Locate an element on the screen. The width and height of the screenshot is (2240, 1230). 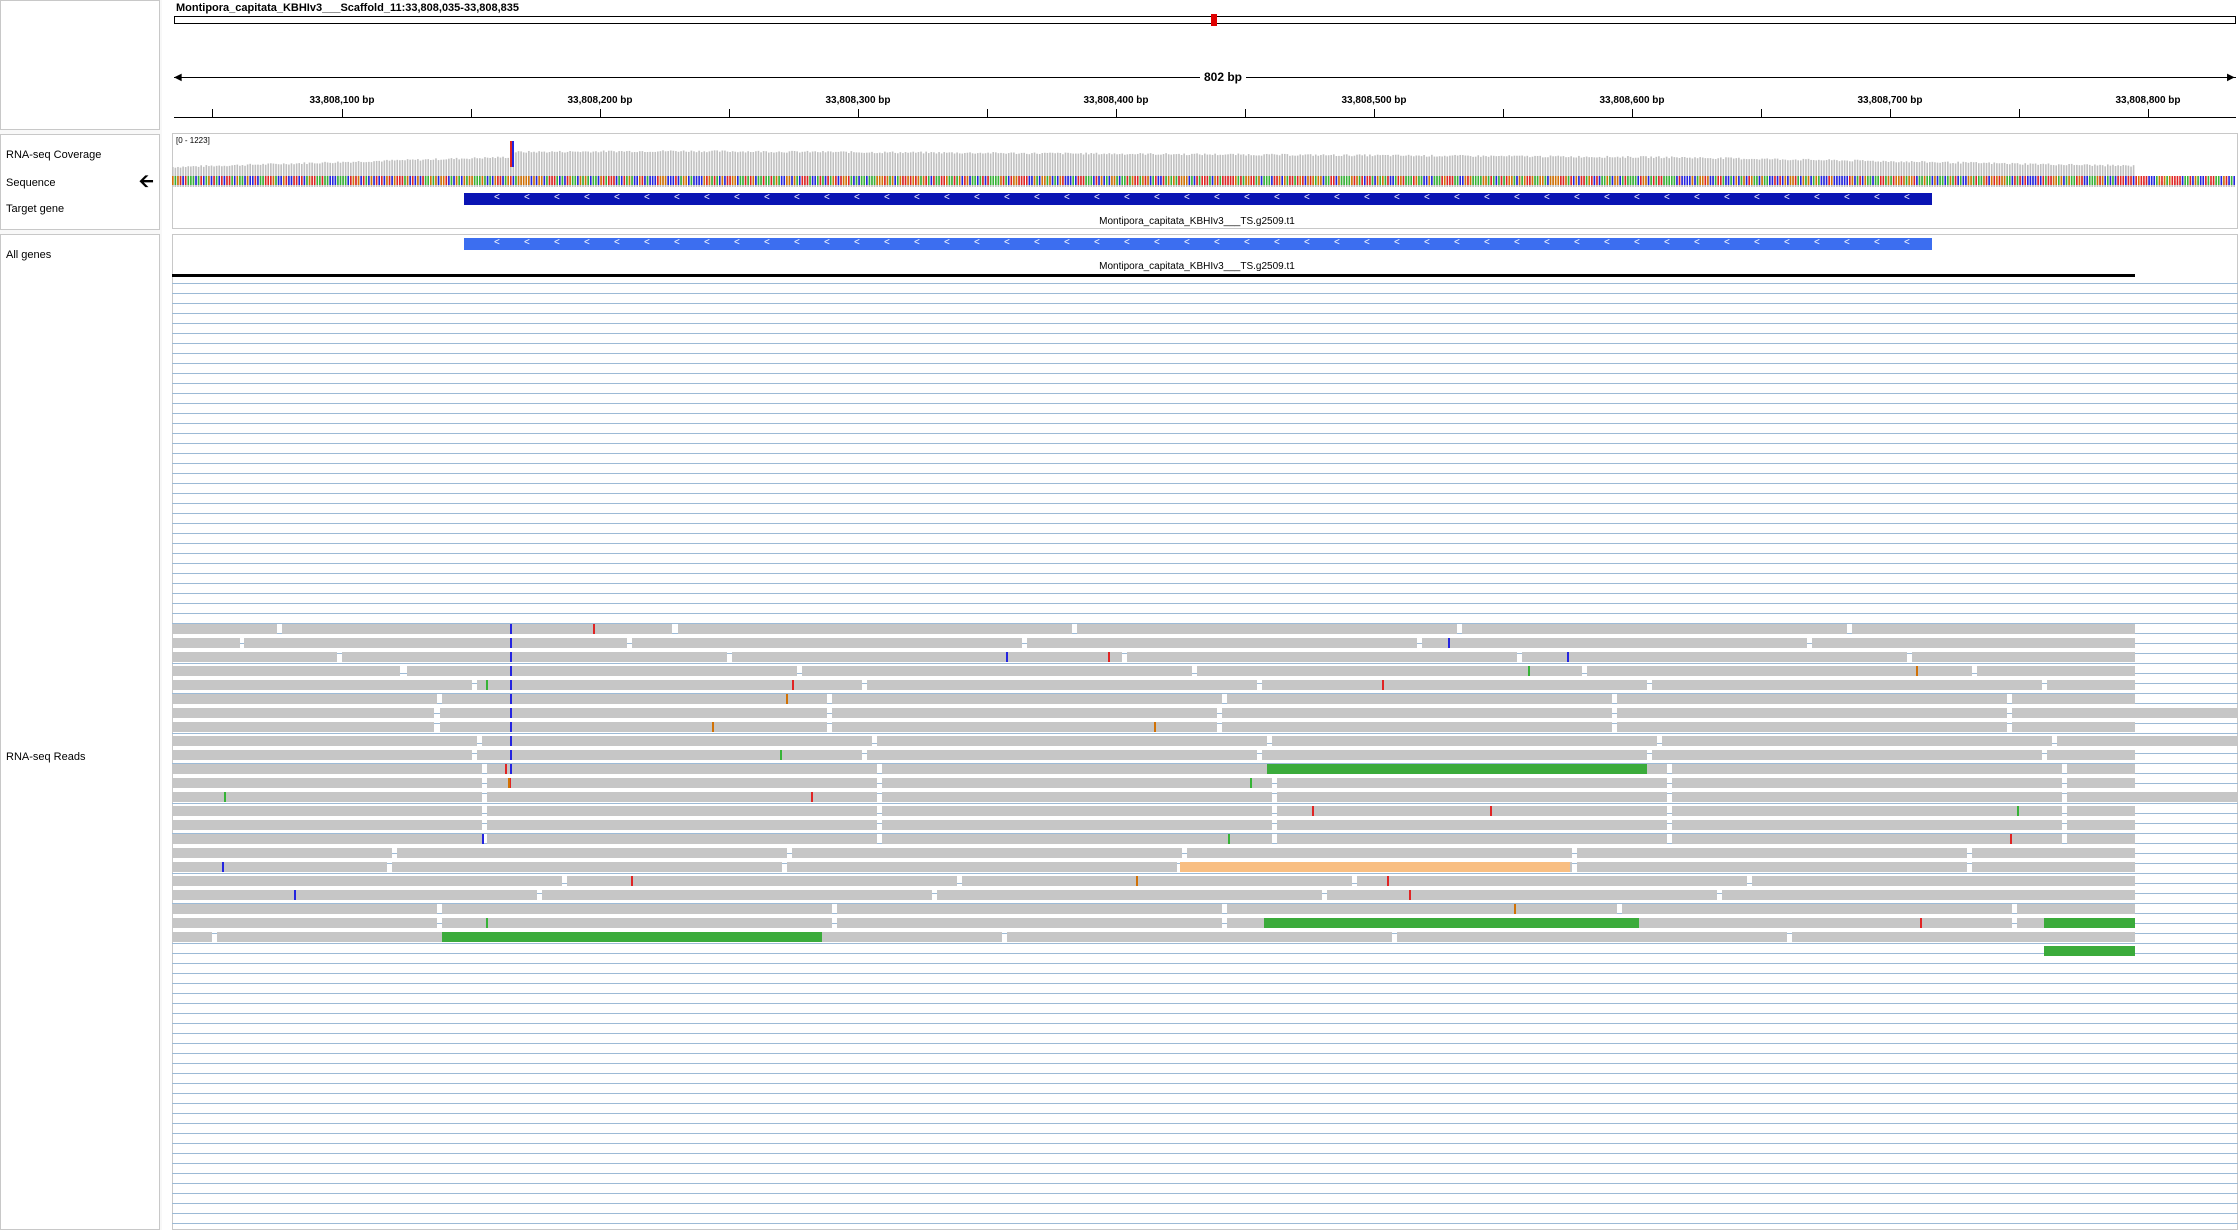
reads-track-name: RNA-seq Reads is located at coordinates (45, 757).